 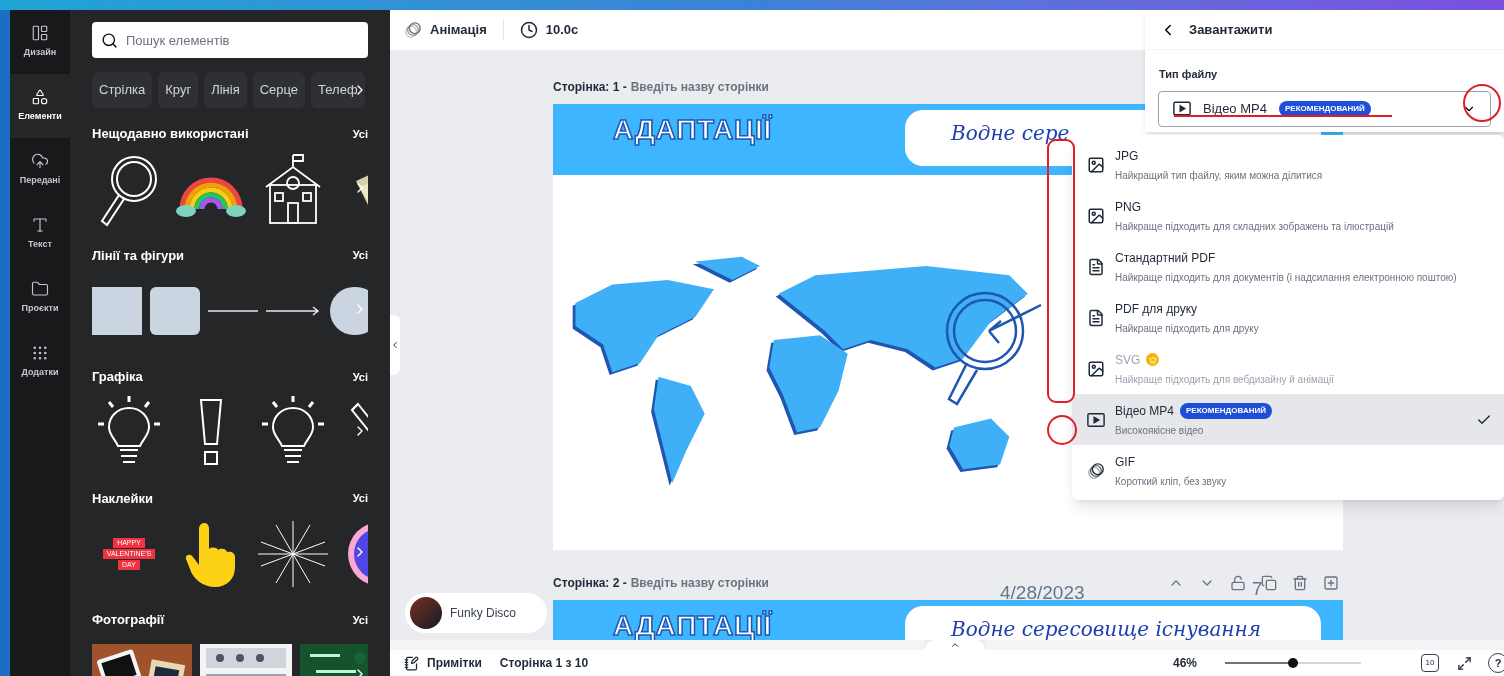 What do you see at coordinates (955, 645) in the screenshot?
I see `chevron-up-icon` at bounding box center [955, 645].